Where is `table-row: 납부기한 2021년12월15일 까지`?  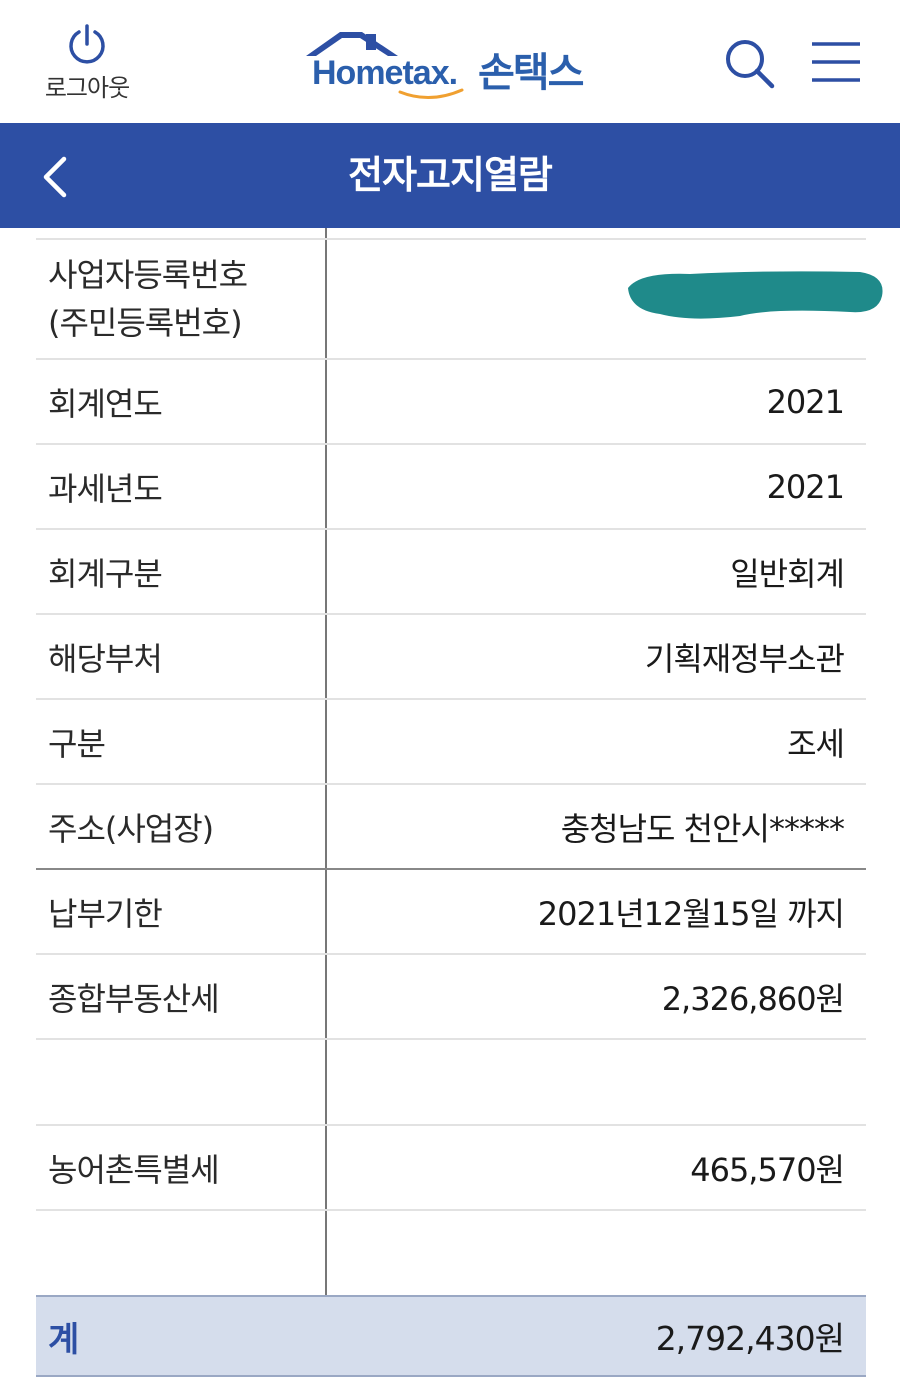
table-row: 납부기한 2021년12월15일 까지 is located at coordinates (451, 910).